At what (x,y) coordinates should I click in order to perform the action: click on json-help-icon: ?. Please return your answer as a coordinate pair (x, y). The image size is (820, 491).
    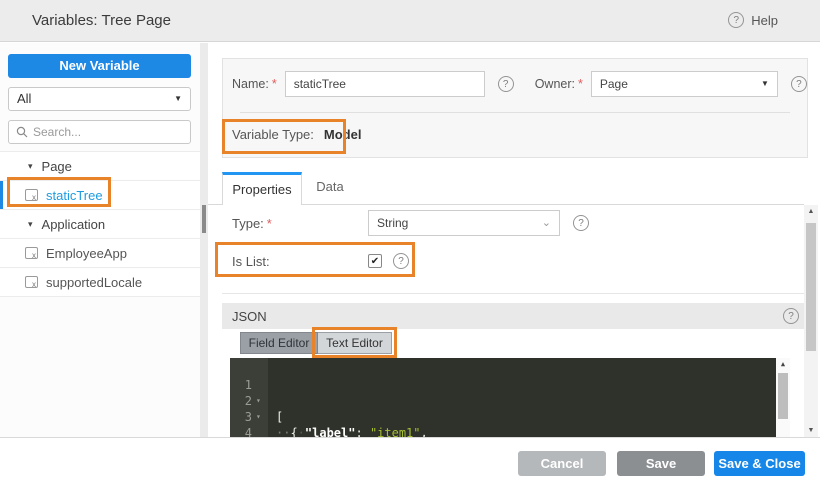
    Looking at the image, I should click on (791, 316).